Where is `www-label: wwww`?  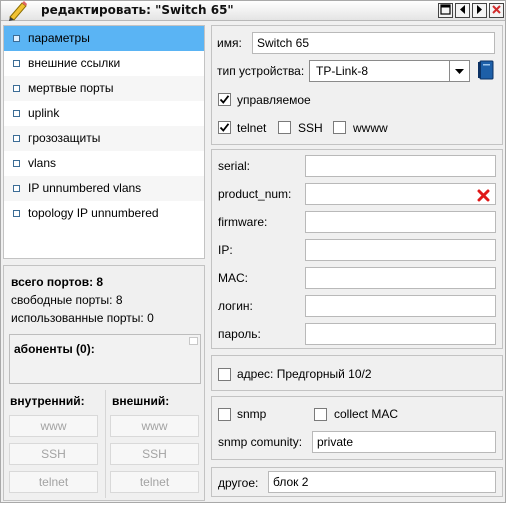
www-label: wwww is located at coordinates (370, 128).